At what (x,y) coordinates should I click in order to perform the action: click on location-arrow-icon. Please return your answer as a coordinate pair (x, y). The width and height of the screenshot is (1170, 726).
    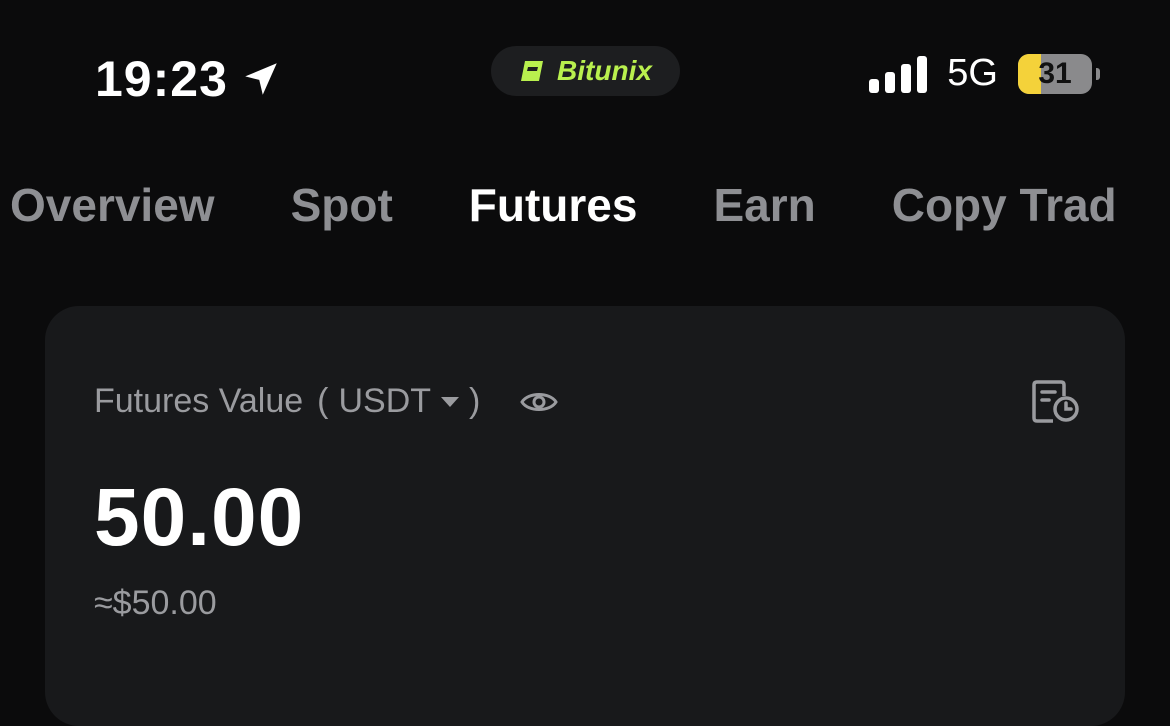
    Looking at the image, I should click on (261, 79).